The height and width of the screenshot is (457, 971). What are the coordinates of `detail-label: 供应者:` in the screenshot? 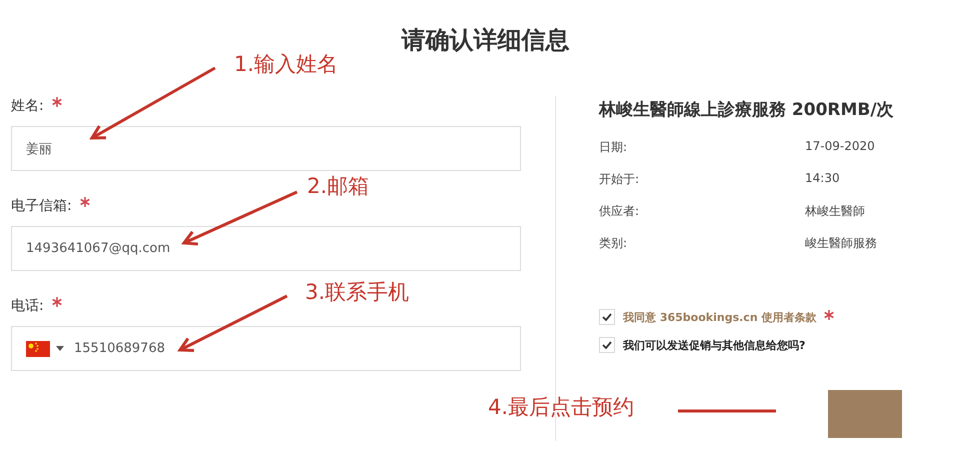 It's located at (619, 211).